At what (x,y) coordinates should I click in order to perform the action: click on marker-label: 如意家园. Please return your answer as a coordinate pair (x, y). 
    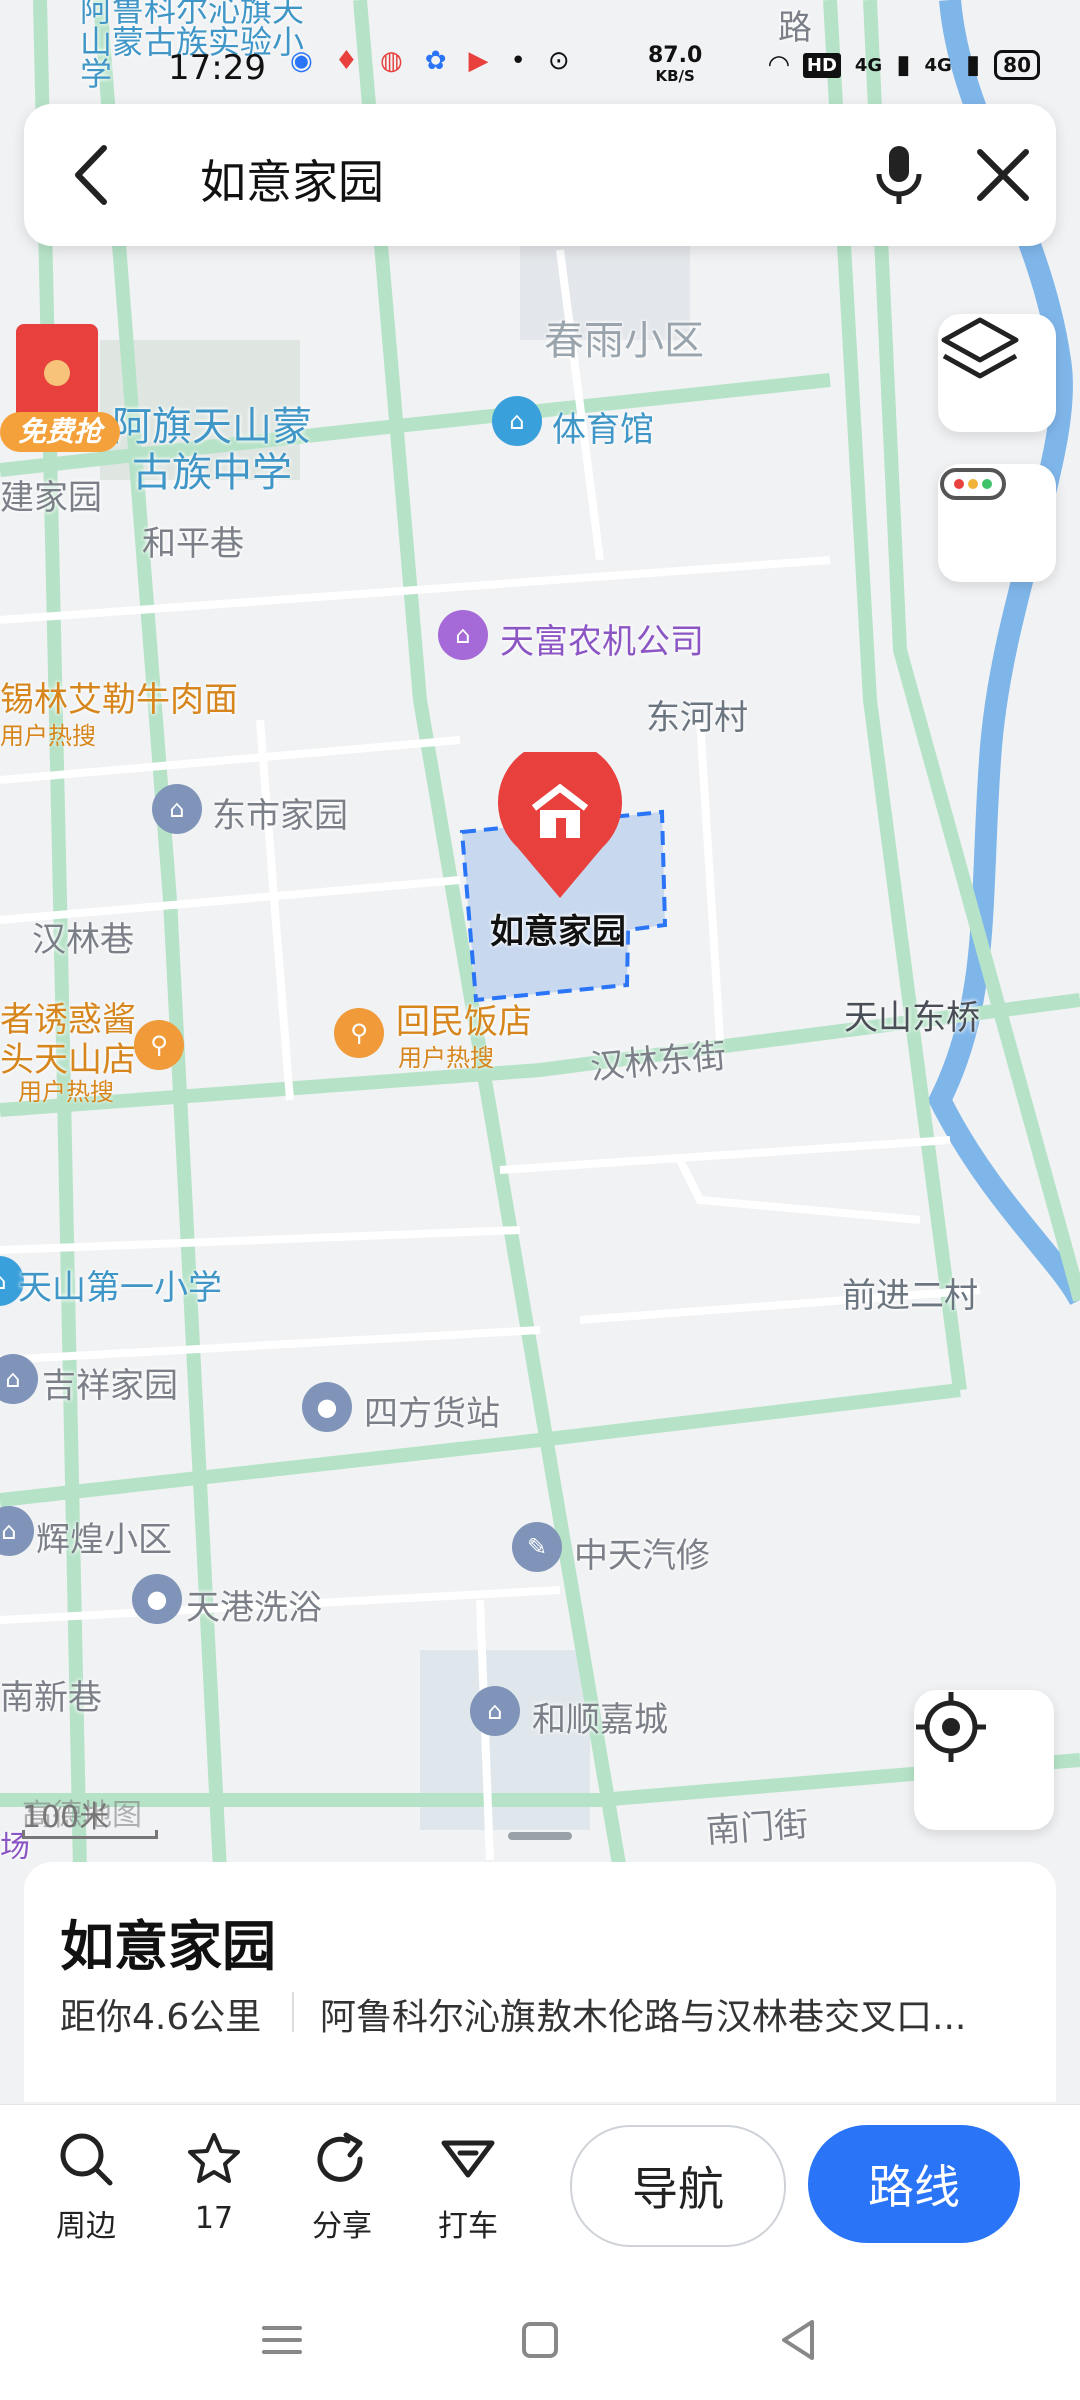
    Looking at the image, I should click on (558, 928).